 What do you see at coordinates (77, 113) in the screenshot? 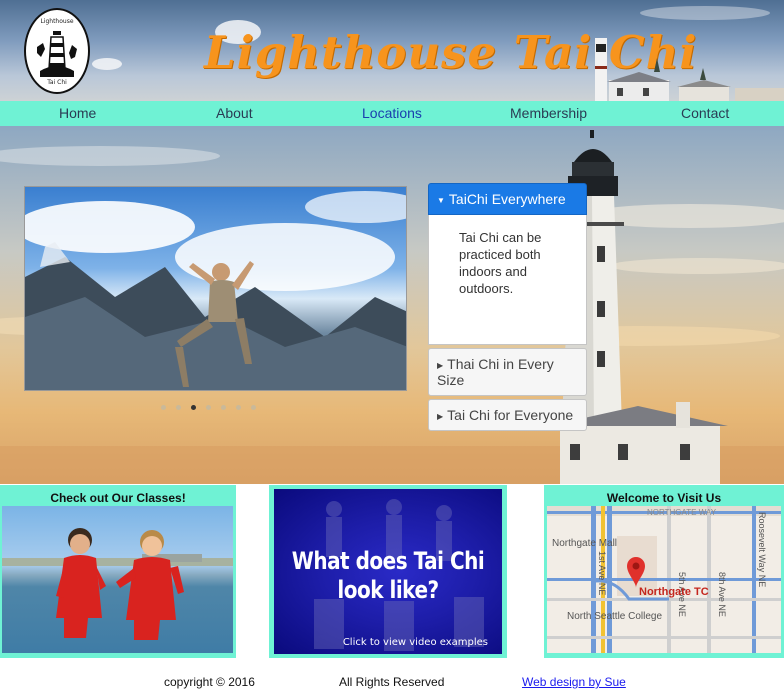
I see `nav-home: Home` at bounding box center [77, 113].